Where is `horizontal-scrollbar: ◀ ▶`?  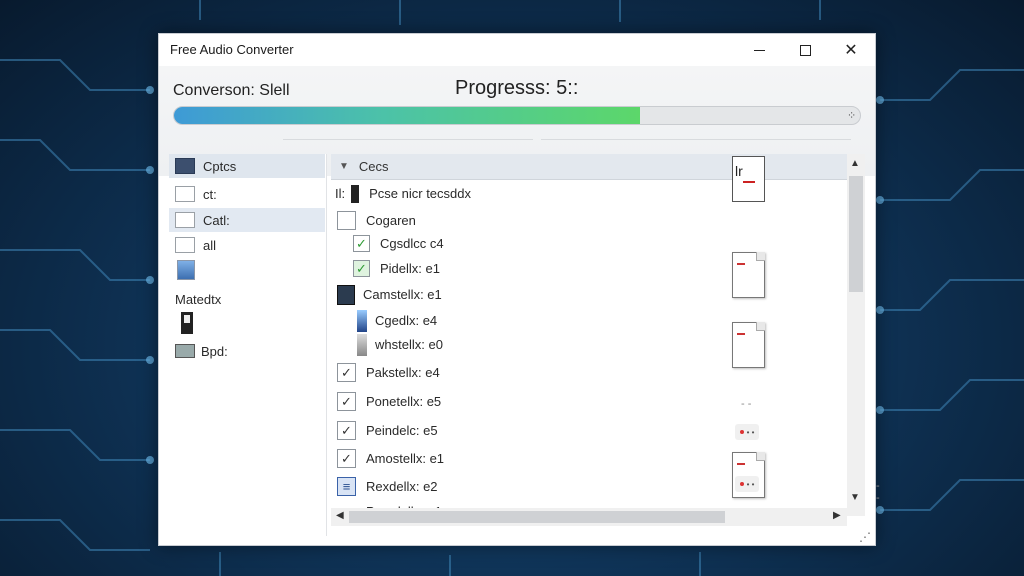 horizontal-scrollbar: ◀ ▶ is located at coordinates (589, 517).